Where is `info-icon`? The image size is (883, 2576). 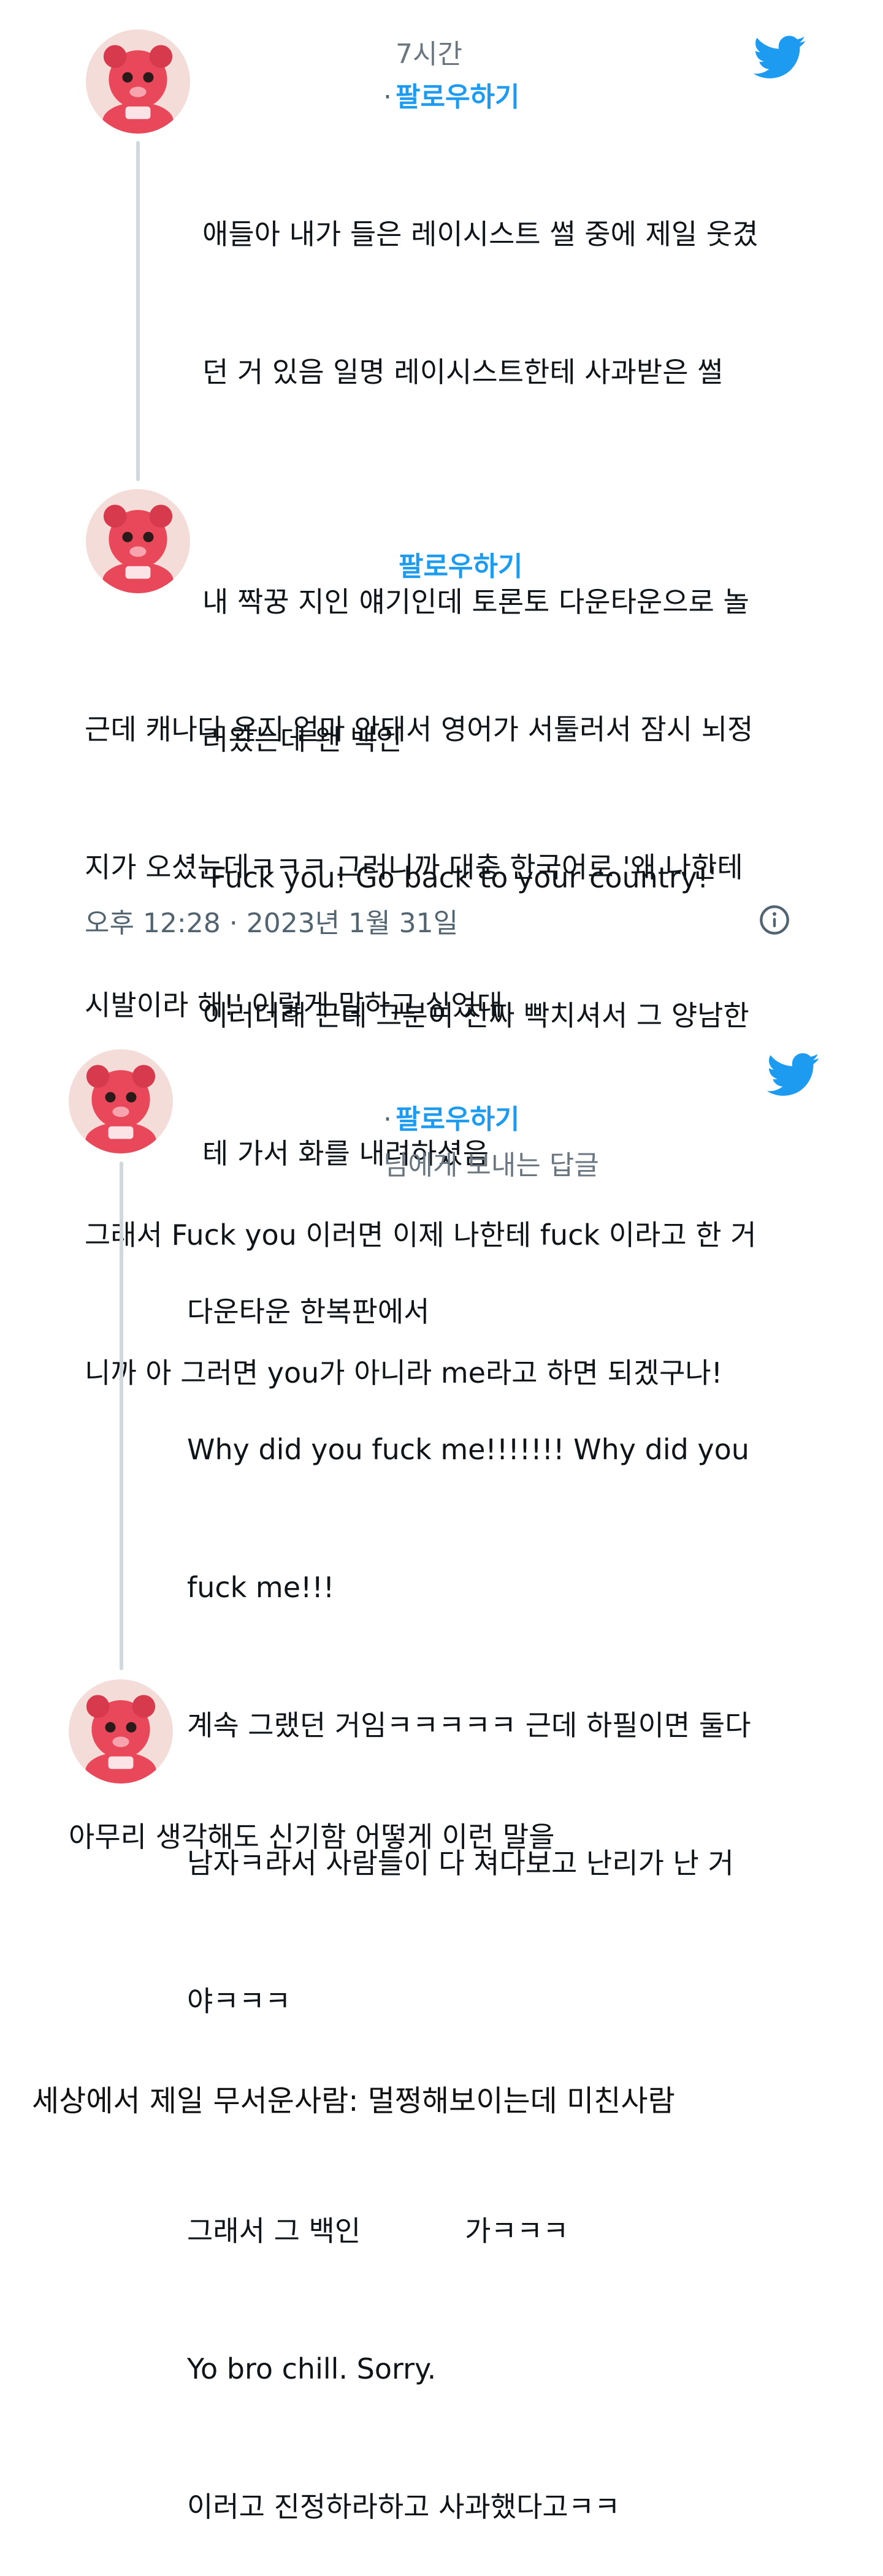
info-icon is located at coordinates (774, 920).